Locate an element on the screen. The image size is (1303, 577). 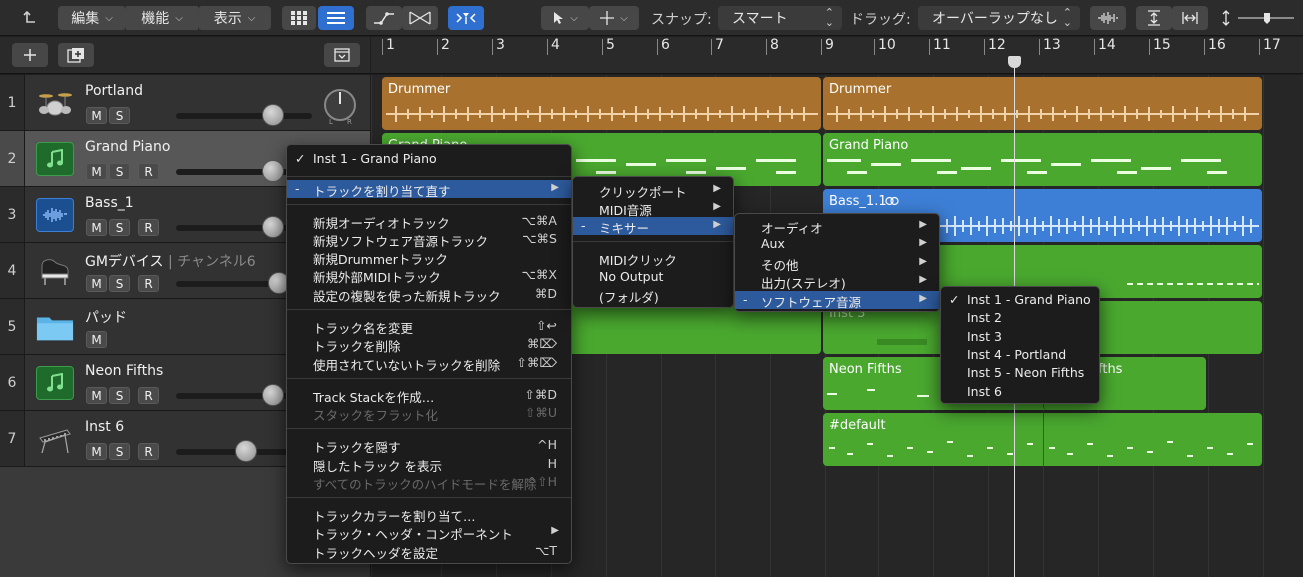
drag-select: オーバーラップなし ⌃ ⌄ is located at coordinates (999, 18).